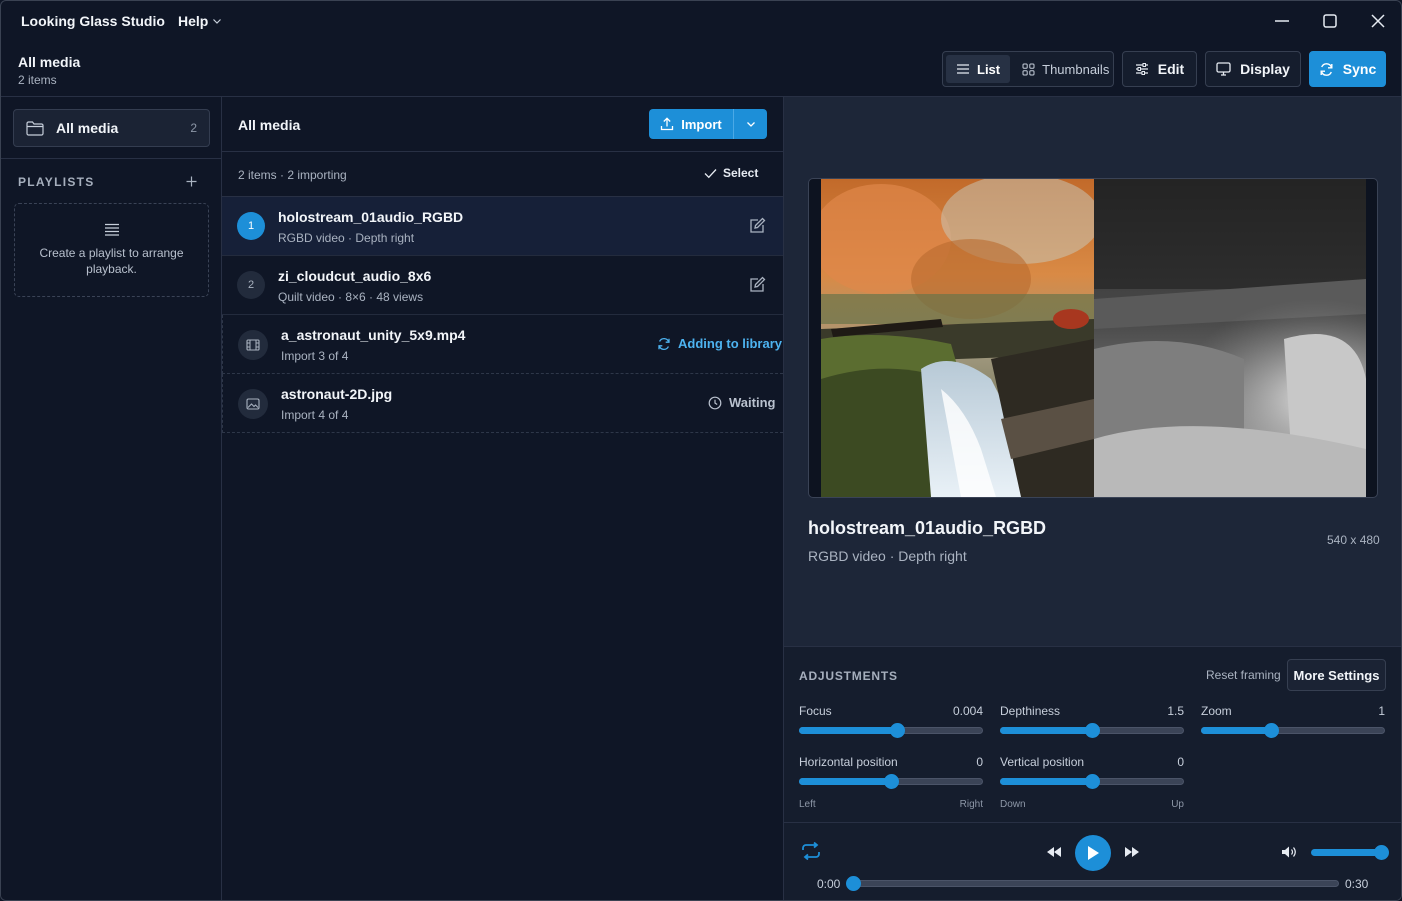 This screenshot has height=901, width=1402. I want to click on view-list-button: List, so click(978, 69).